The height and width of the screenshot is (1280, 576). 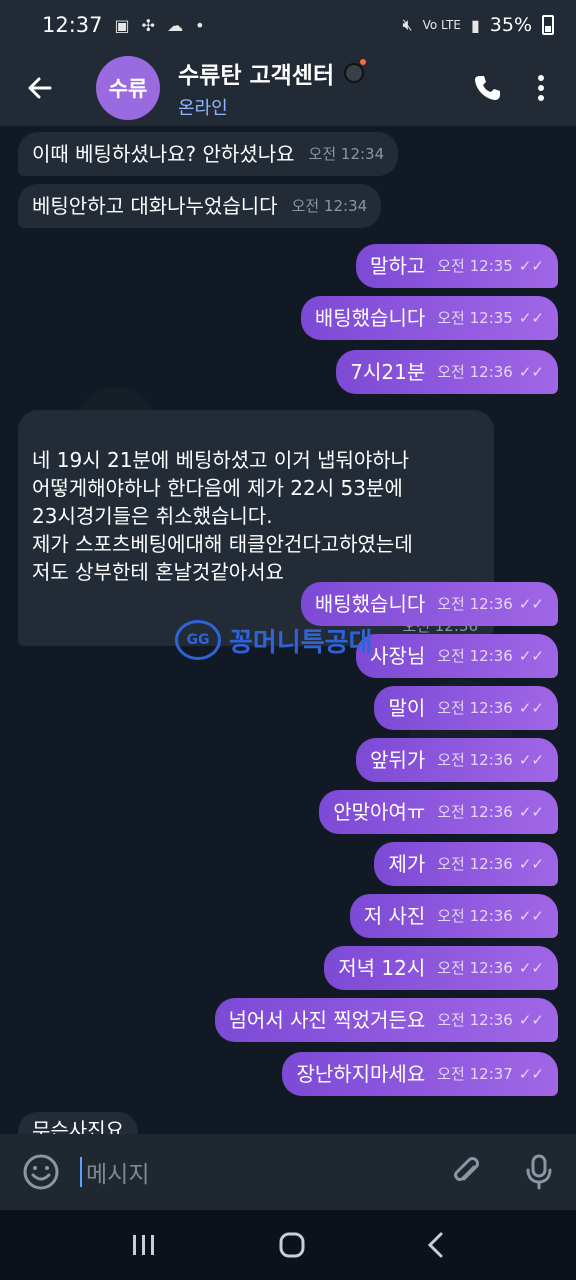 I want to click on message-text: 사장님, so click(x=398, y=656).